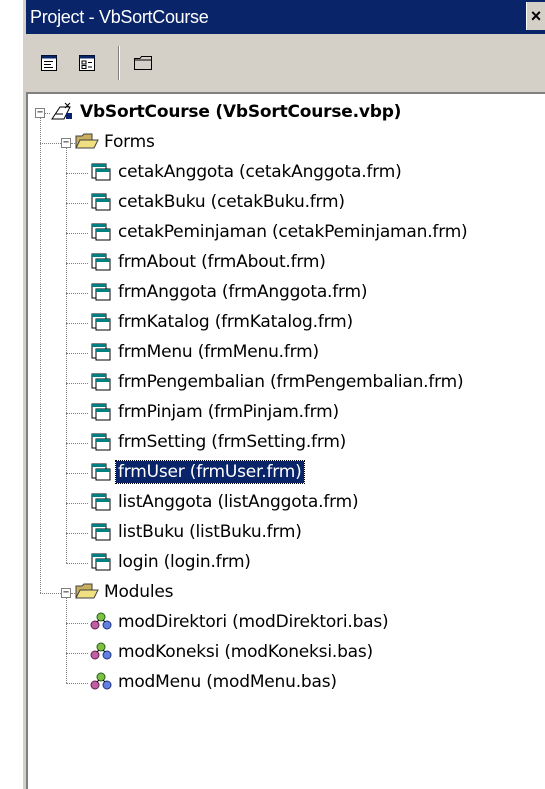 The image size is (545, 789). Describe the element at coordinates (210, 532) in the screenshot. I see `form-node: listBuku (listBuku.frm)` at that location.